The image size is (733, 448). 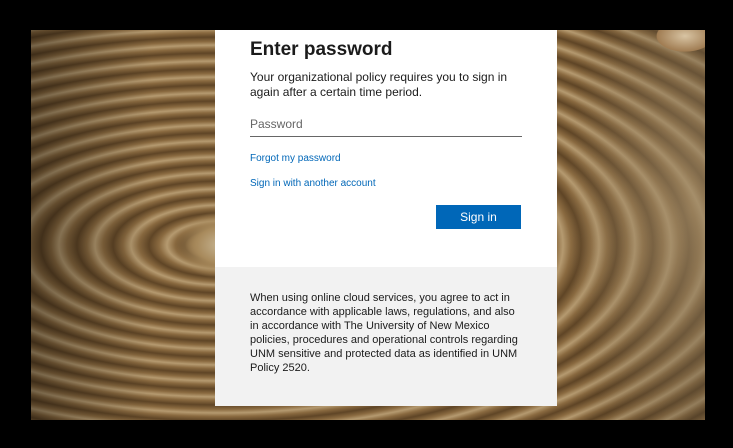 I want to click on forgot-password-link: Forgot my password, so click(x=386, y=158).